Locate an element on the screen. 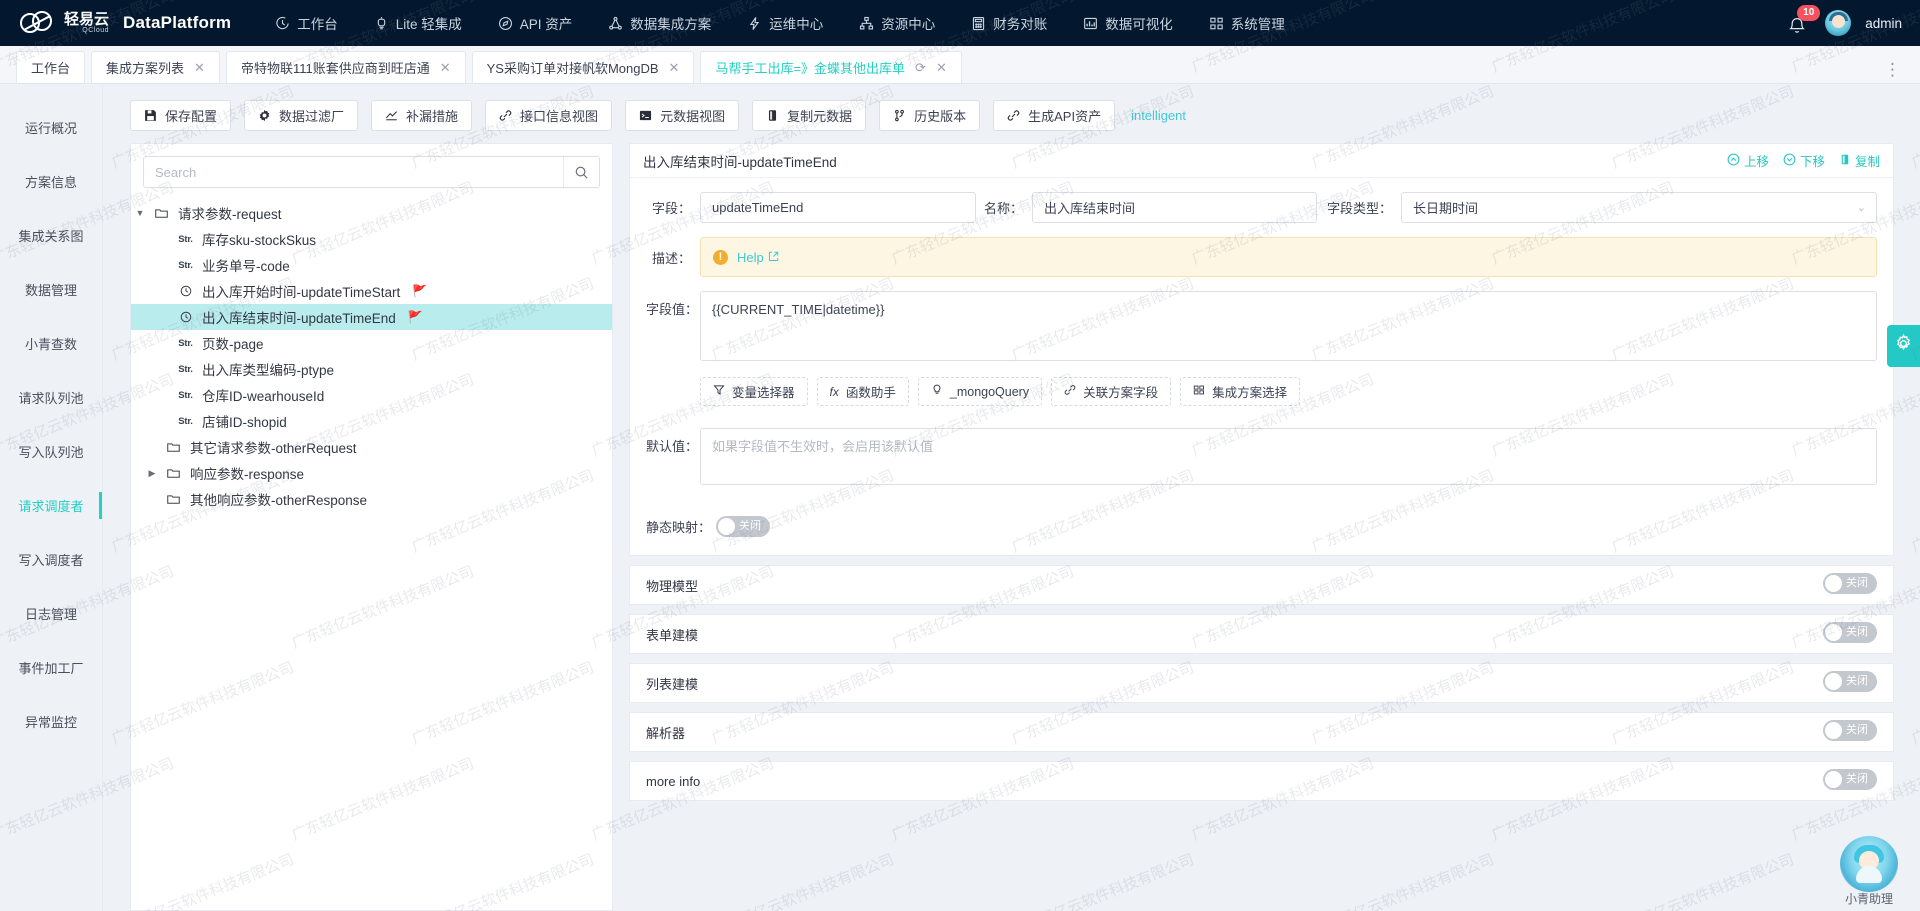 The width and height of the screenshot is (1920, 911). sidebar-item-label: 请求调度者 is located at coordinates (51, 506).